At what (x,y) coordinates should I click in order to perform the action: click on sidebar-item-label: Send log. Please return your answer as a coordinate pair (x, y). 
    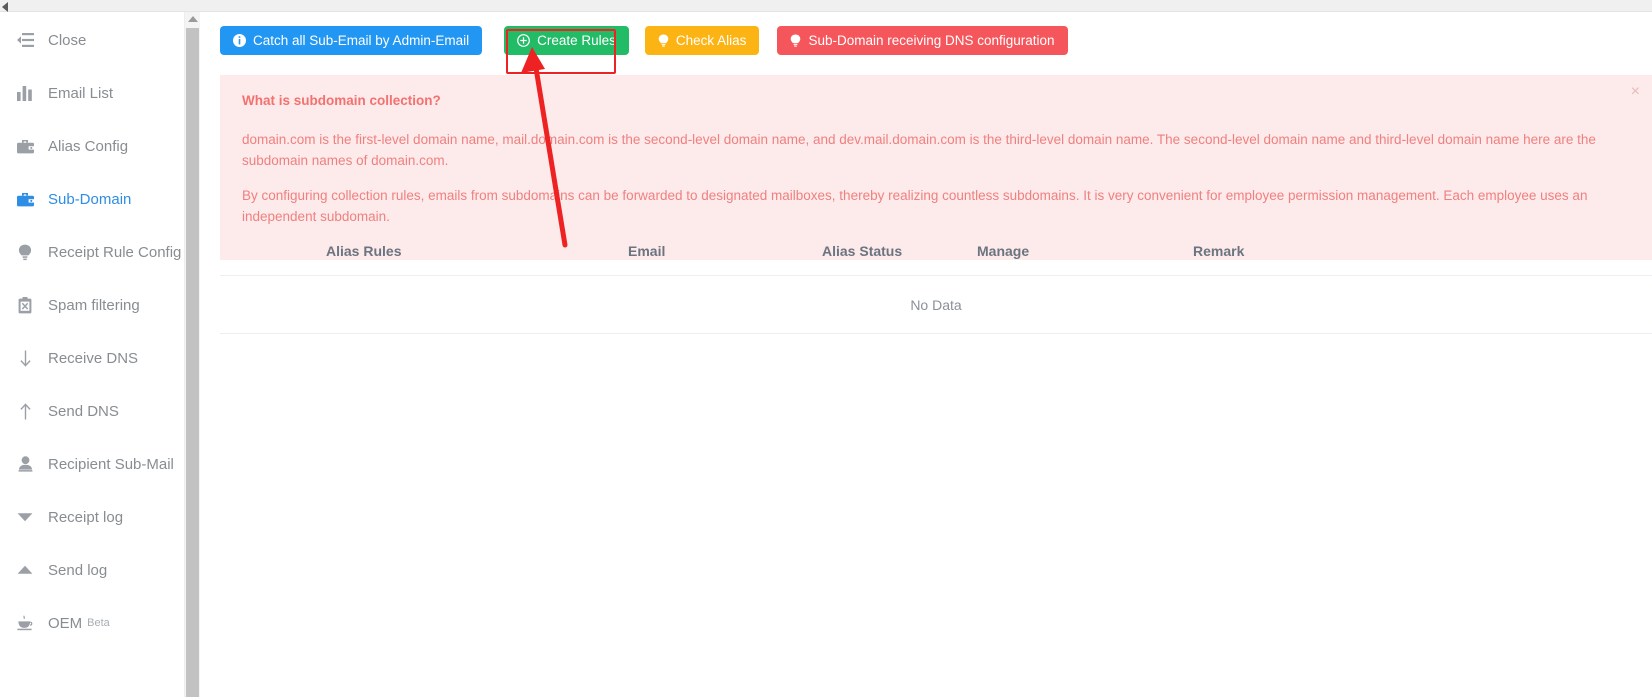
    Looking at the image, I should click on (78, 570).